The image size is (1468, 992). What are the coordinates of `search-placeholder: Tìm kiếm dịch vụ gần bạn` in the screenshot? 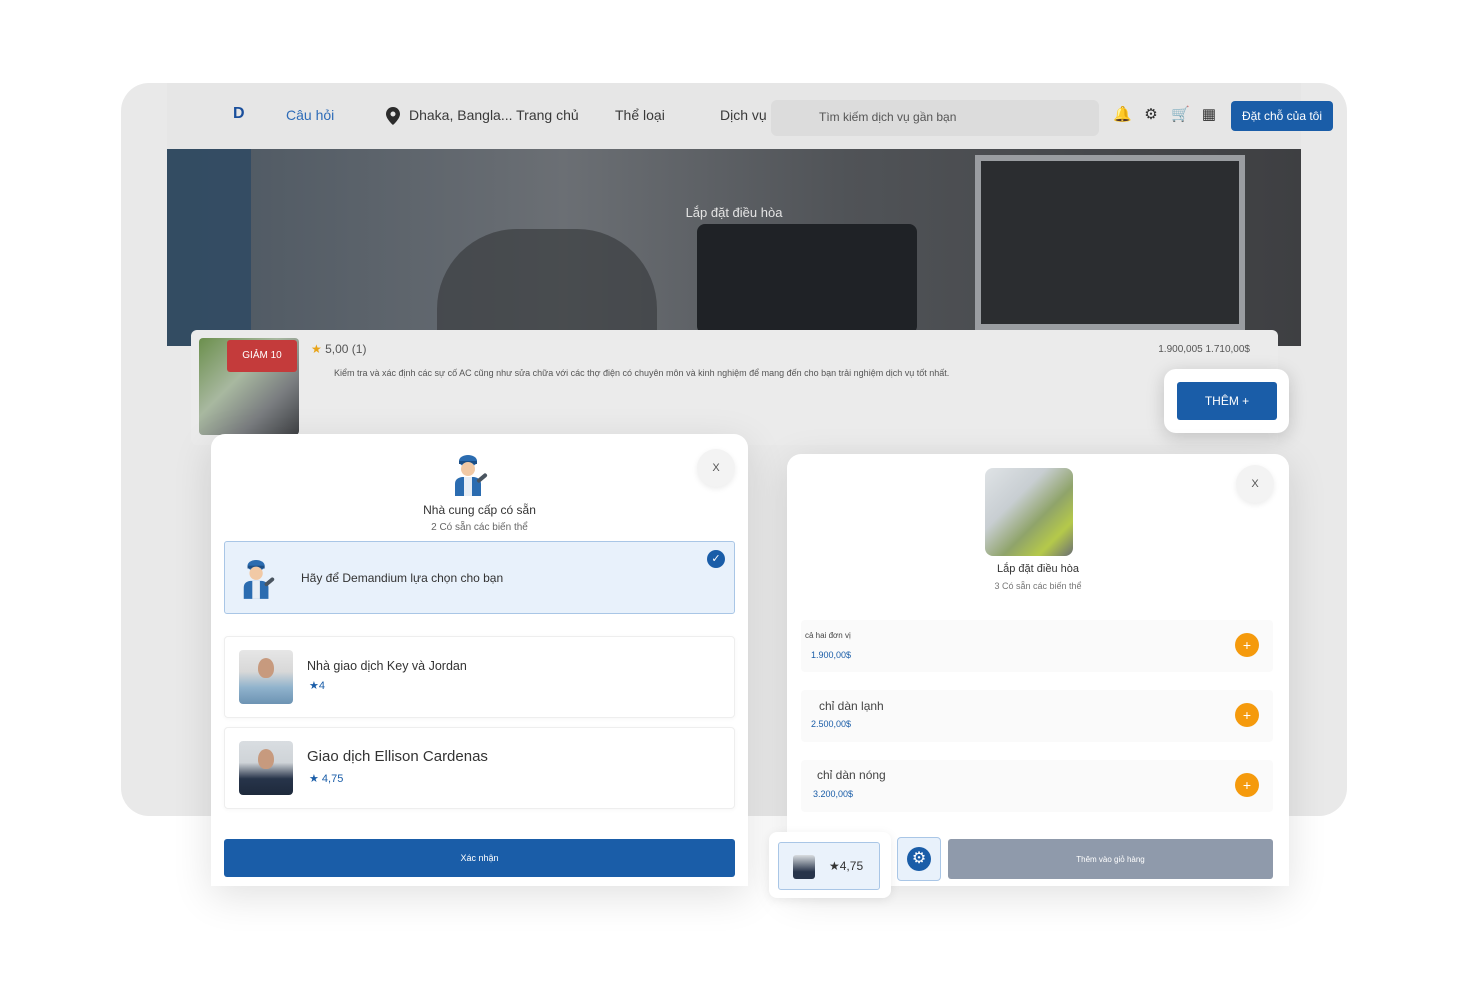 It's located at (888, 117).